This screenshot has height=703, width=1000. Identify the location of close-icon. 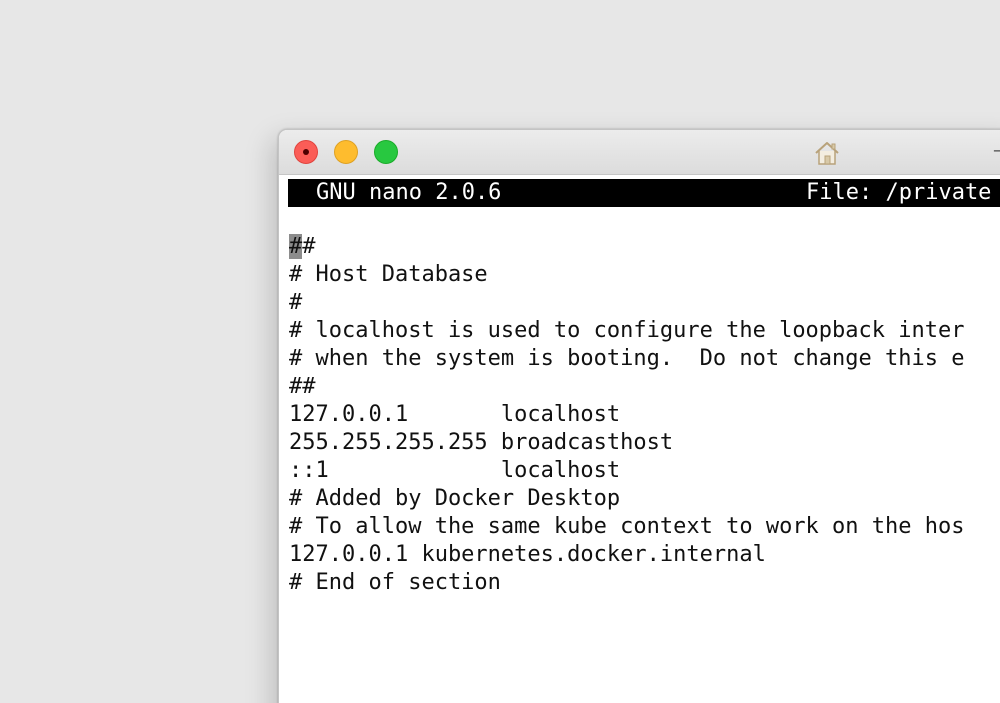
(306, 152).